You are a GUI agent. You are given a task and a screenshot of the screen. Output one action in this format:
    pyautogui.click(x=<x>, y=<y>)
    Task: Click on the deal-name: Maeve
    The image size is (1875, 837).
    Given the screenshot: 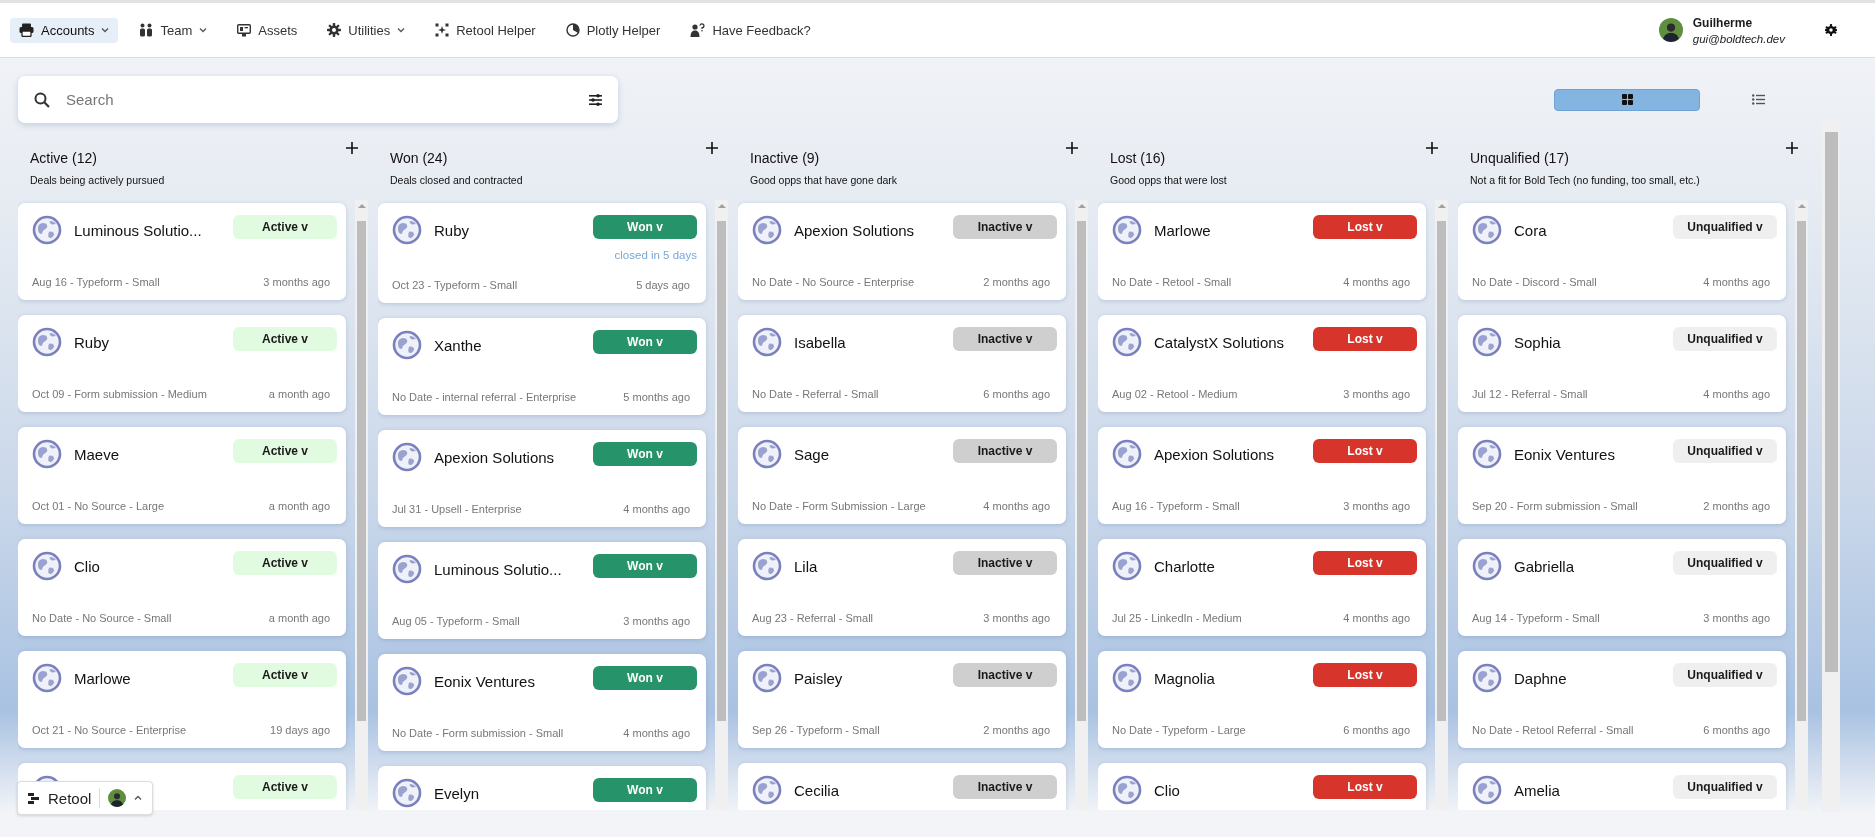 What is the action you would take?
    pyautogui.click(x=97, y=454)
    